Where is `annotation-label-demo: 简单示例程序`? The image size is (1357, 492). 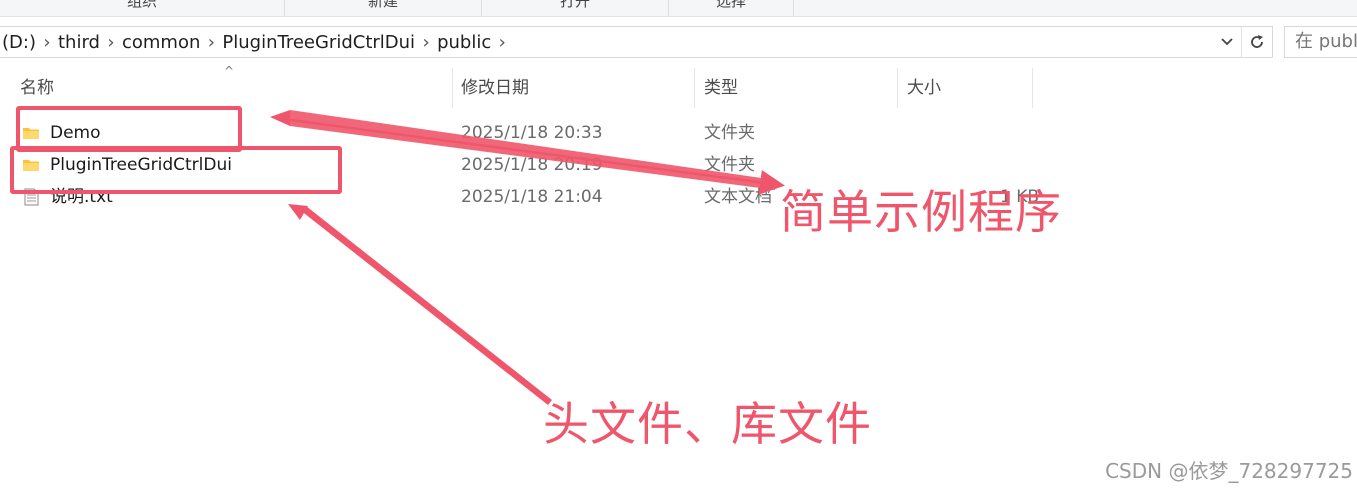
annotation-label-demo: 简单示例程序 is located at coordinates (921, 212).